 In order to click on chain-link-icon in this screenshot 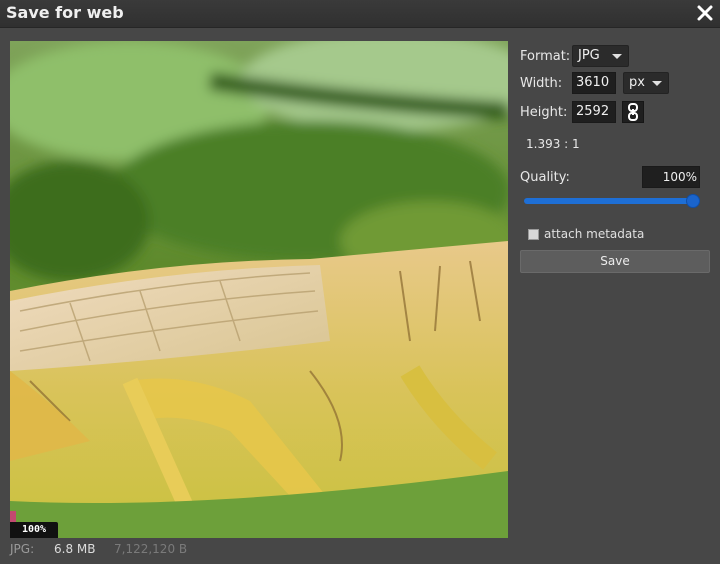, I will do `click(633, 112)`.